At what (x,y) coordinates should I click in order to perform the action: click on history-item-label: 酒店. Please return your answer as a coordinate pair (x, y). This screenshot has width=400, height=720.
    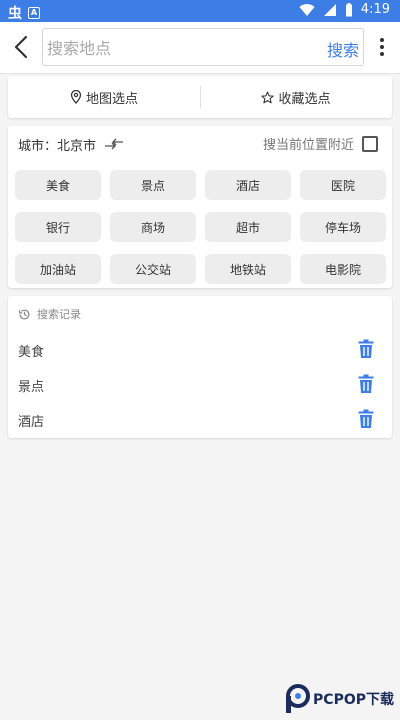
    Looking at the image, I should click on (31, 422).